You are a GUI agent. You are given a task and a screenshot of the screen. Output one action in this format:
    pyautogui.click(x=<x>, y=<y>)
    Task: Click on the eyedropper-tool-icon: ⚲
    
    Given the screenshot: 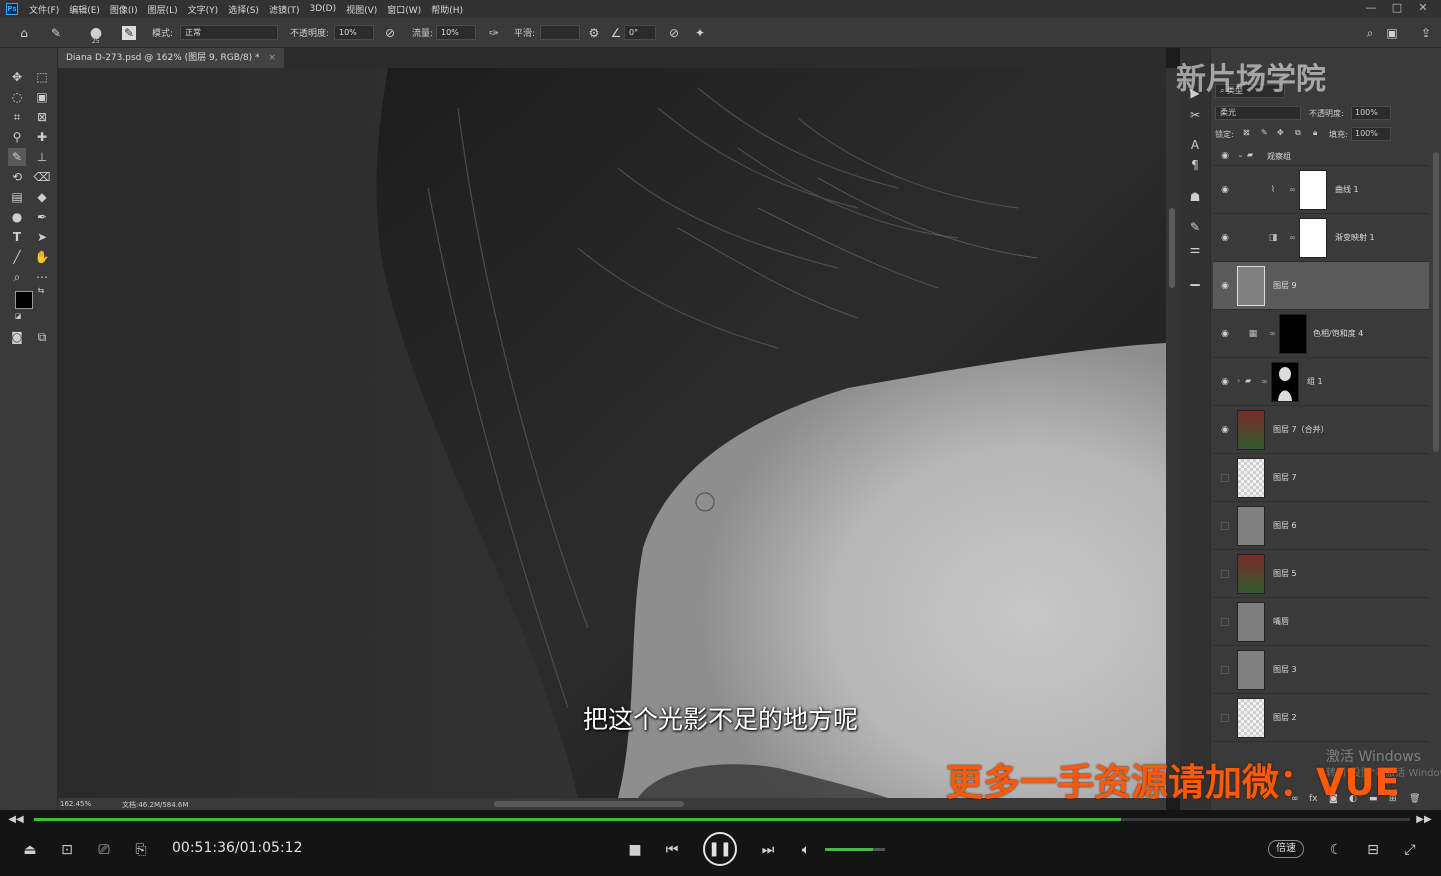 What is the action you would take?
    pyautogui.click(x=17, y=137)
    